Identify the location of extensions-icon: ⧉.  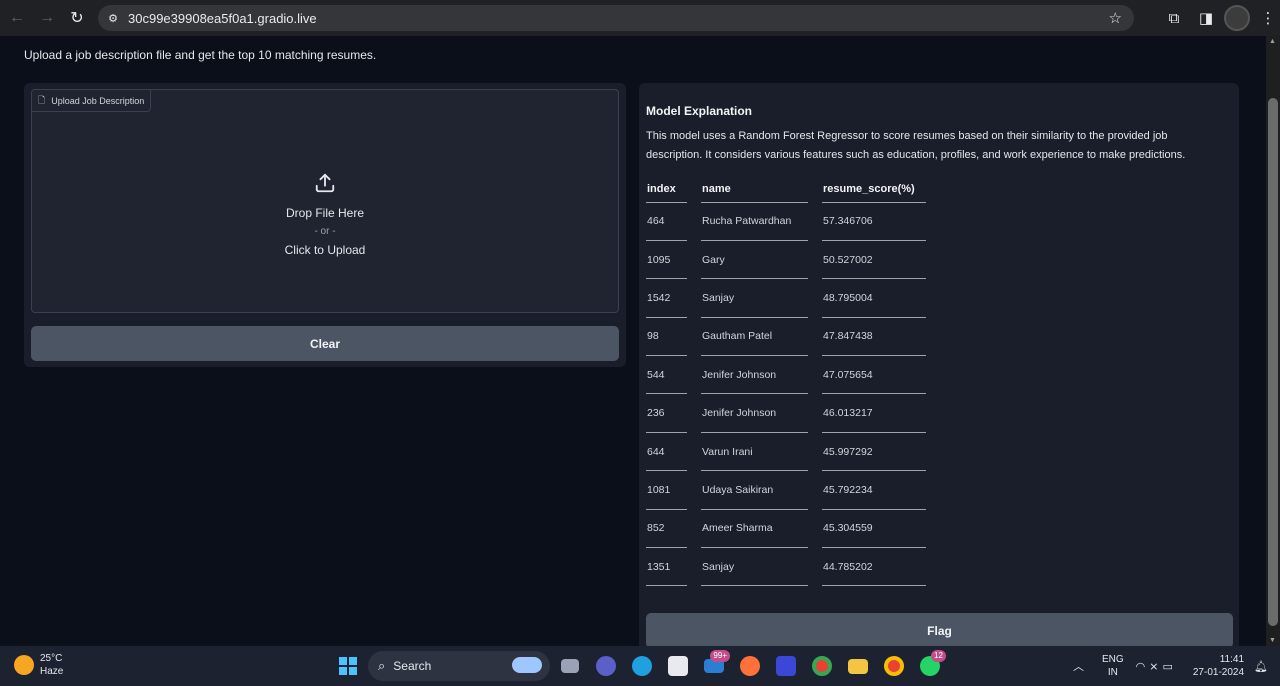
(1174, 18).